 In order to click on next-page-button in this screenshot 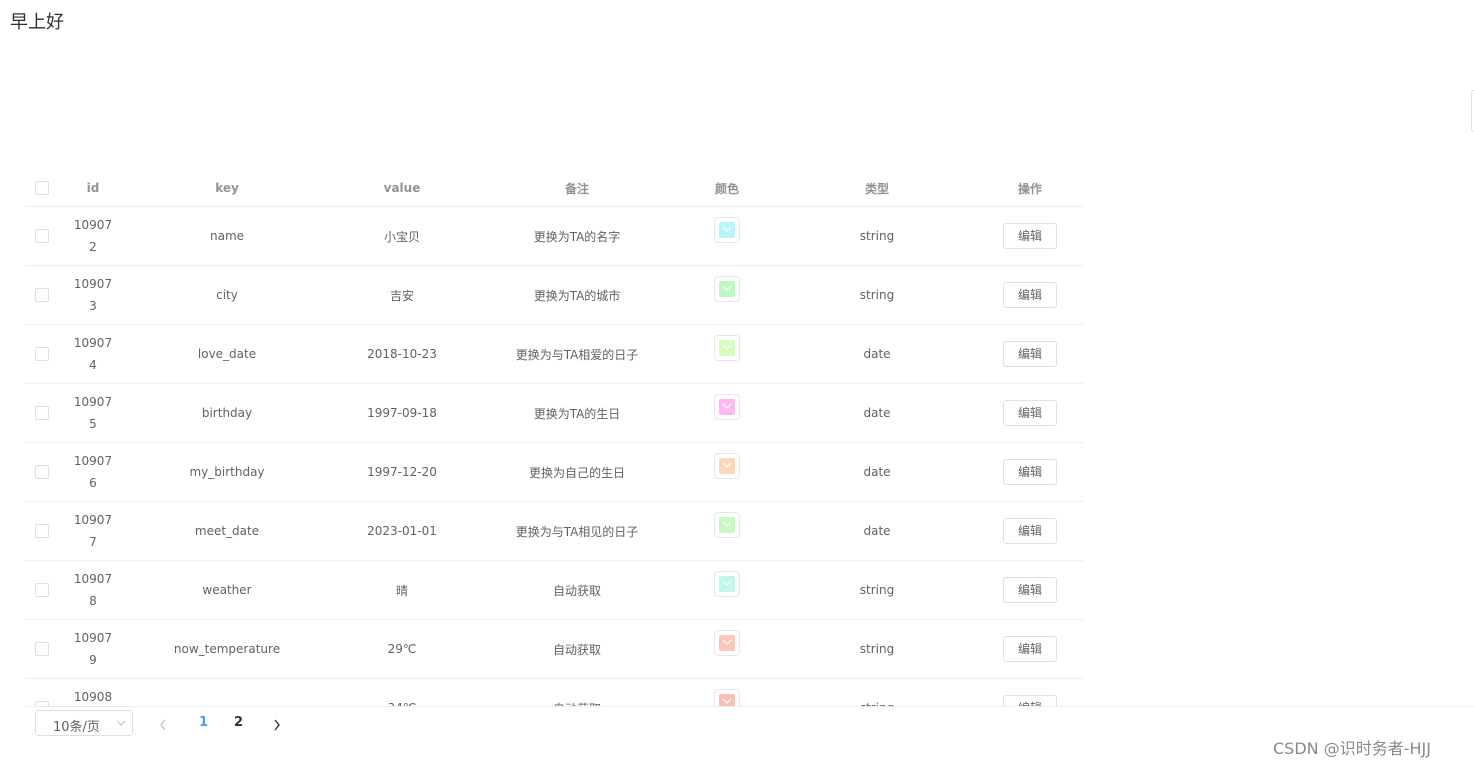, I will do `click(277, 725)`.